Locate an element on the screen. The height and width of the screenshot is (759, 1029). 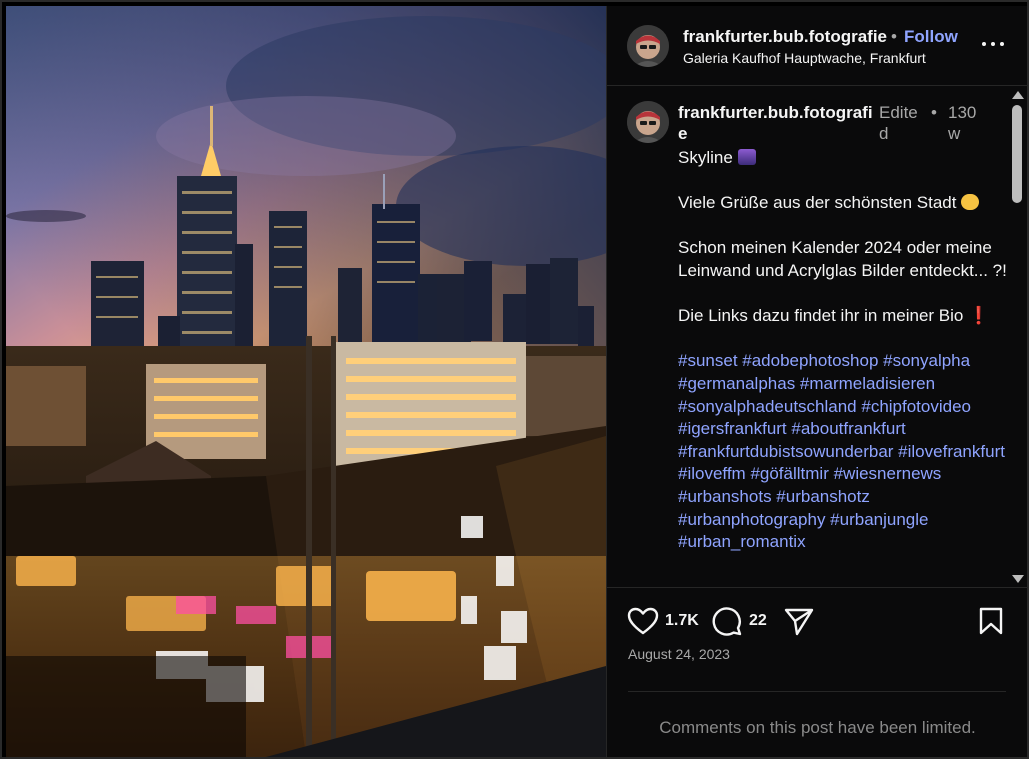
scrollbar-thumb is located at coordinates (1017, 154).